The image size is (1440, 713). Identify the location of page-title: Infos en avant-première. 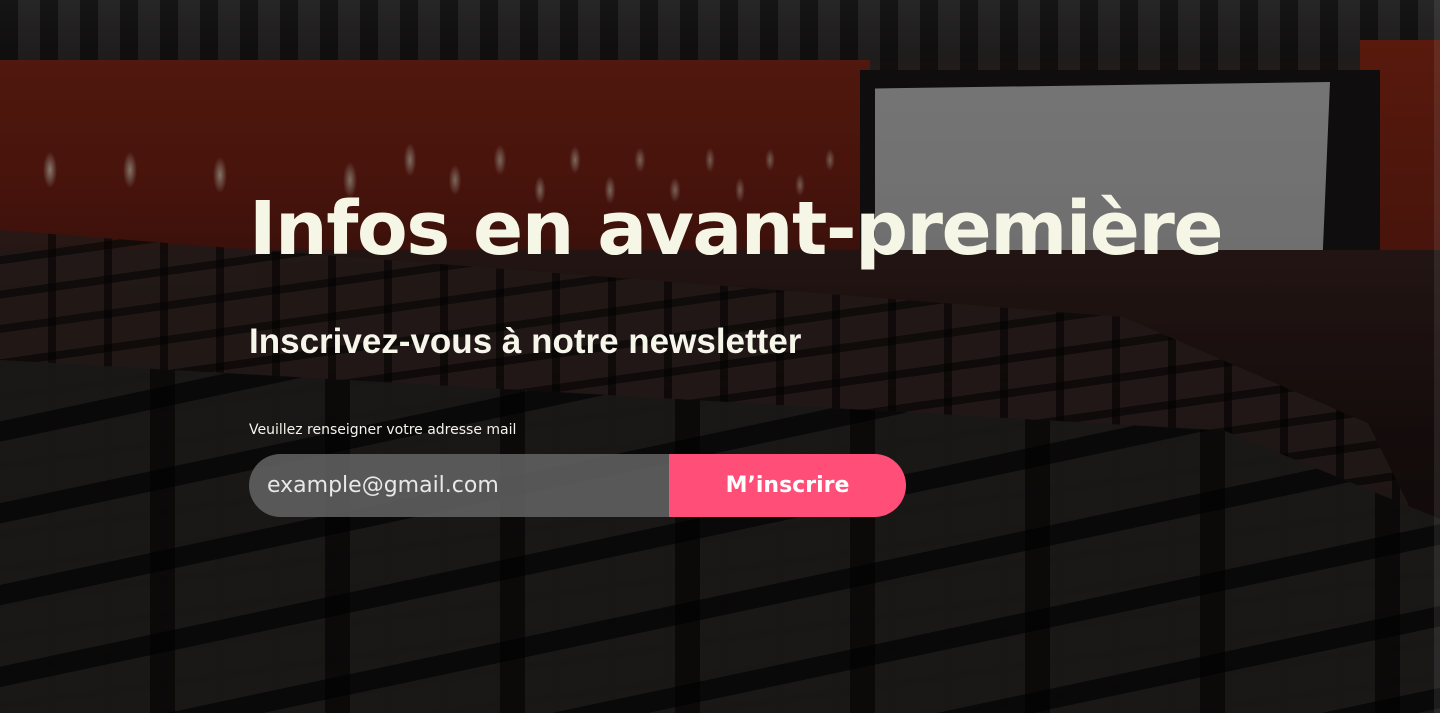
(736, 229).